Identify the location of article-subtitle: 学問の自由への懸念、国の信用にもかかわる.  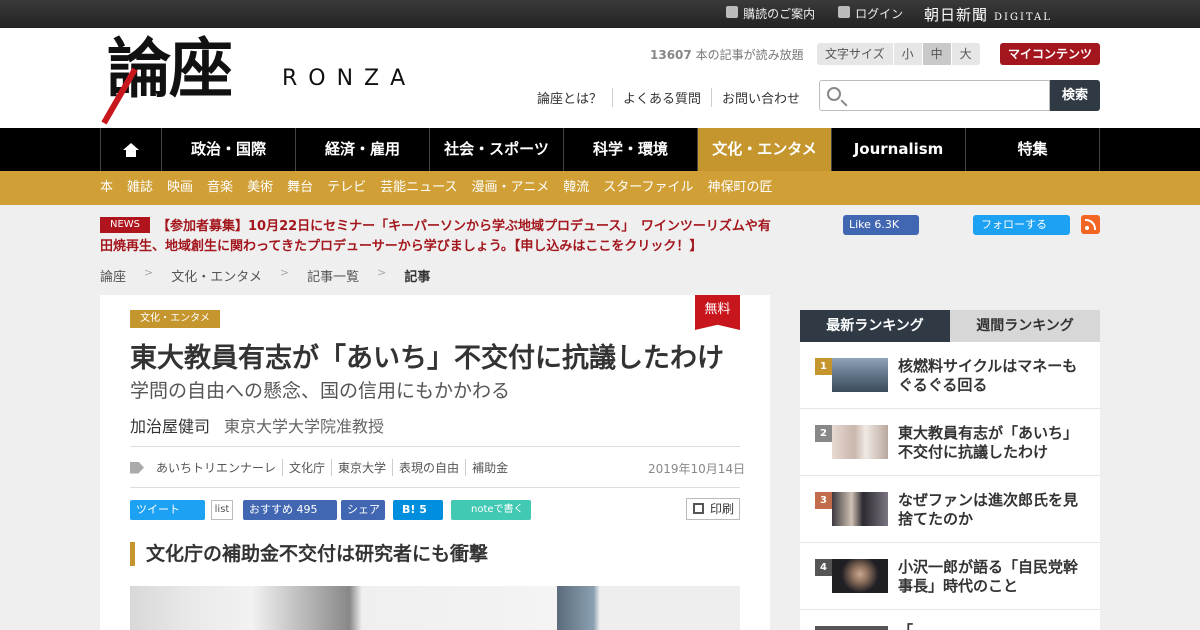
(320, 391).